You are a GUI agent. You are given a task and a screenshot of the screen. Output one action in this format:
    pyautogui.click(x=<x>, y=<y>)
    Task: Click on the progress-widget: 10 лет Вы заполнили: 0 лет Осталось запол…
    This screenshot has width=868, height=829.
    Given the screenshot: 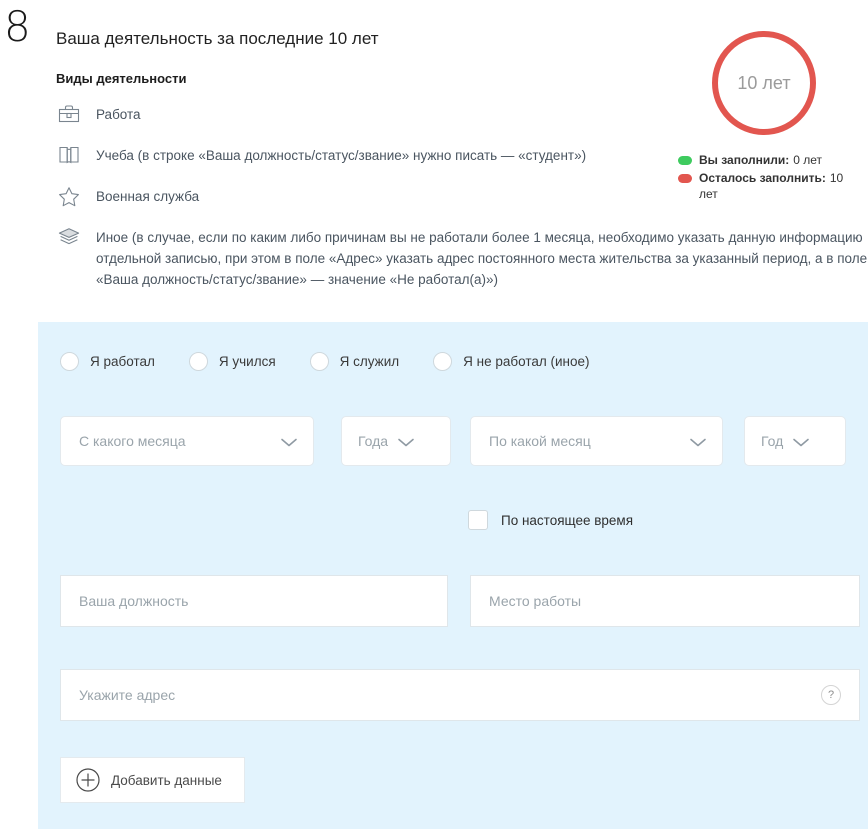 What is the action you would take?
    pyautogui.click(x=764, y=116)
    